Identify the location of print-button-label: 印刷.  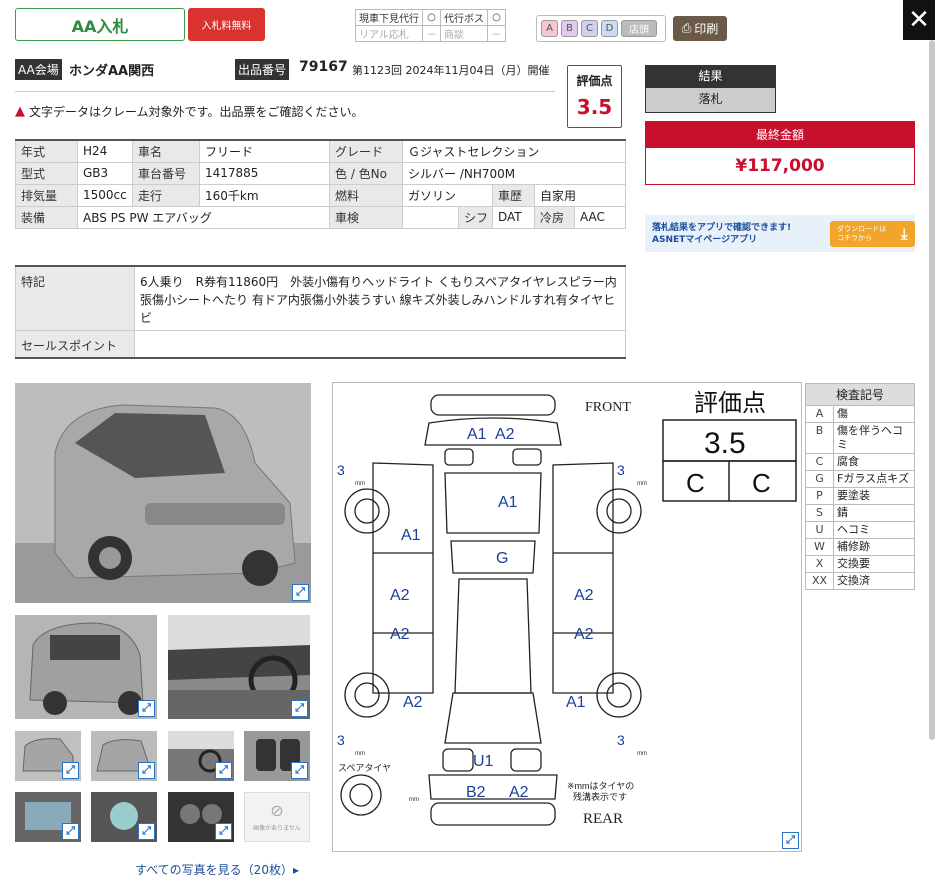
(706, 29).